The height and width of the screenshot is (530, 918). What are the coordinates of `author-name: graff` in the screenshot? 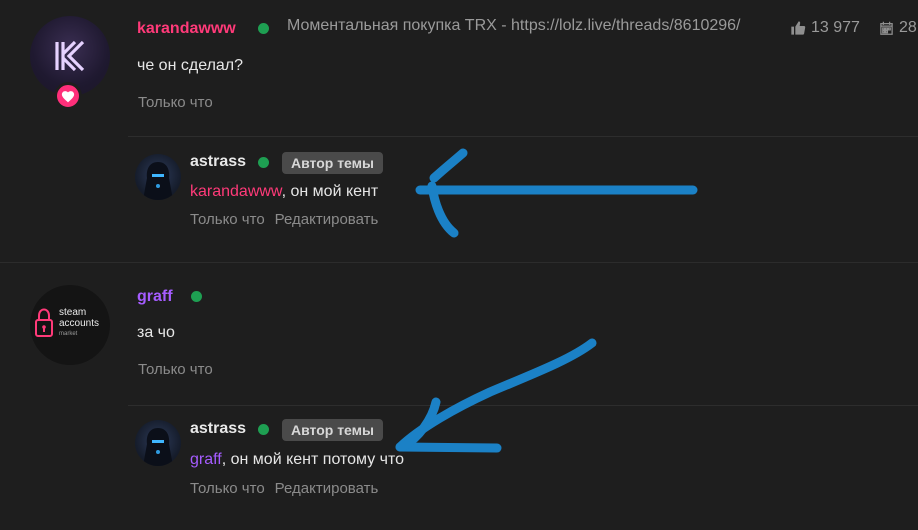 It's located at (155, 297).